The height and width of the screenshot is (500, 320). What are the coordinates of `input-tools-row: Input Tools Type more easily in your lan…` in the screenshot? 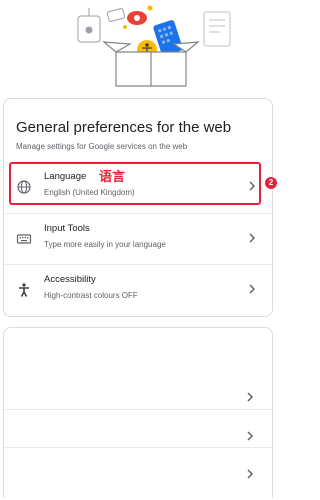 It's located at (138, 238).